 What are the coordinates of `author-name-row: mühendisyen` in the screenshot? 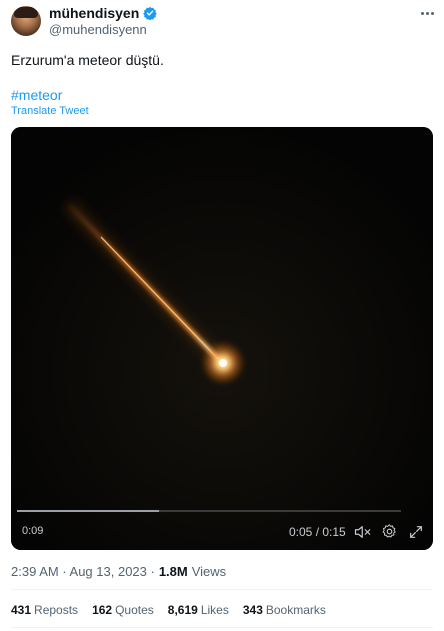 It's located at (103, 13).